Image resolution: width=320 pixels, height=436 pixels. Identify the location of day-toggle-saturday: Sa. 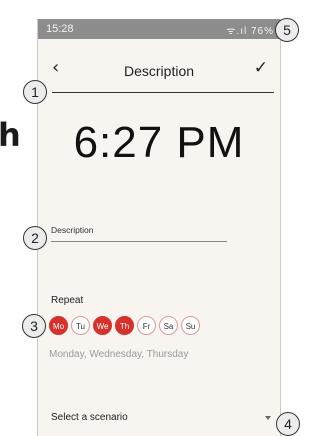
(168, 325).